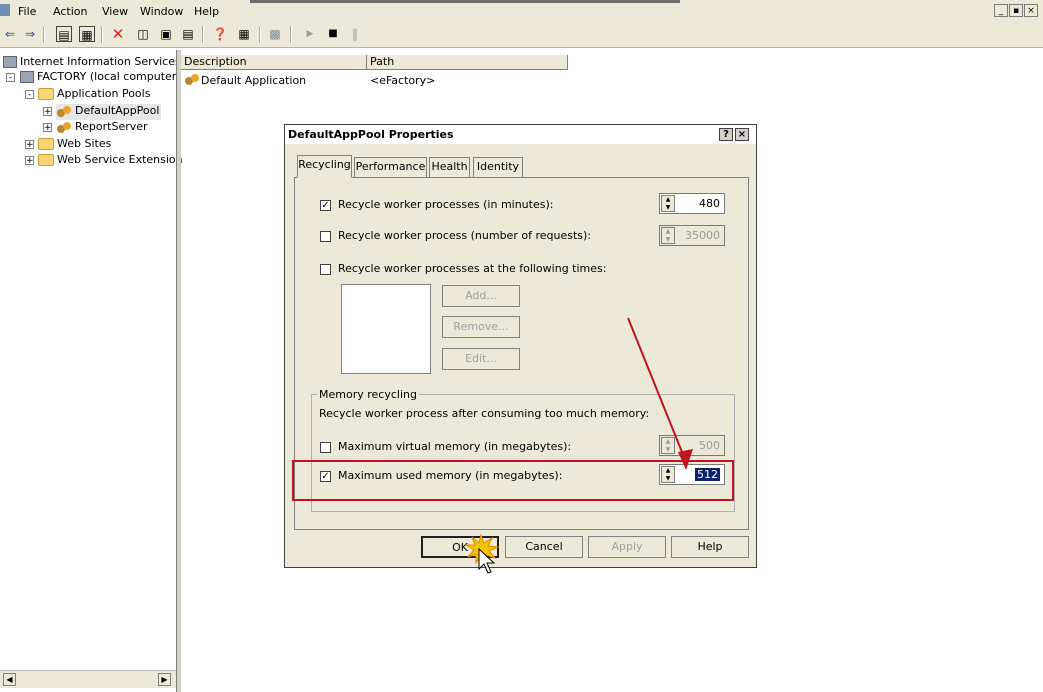 This screenshot has width=1043, height=692. What do you see at coordinates (325, 447) in the screenshot?
I see `max-virtual-checkbox` at bounding box center [325, 447].